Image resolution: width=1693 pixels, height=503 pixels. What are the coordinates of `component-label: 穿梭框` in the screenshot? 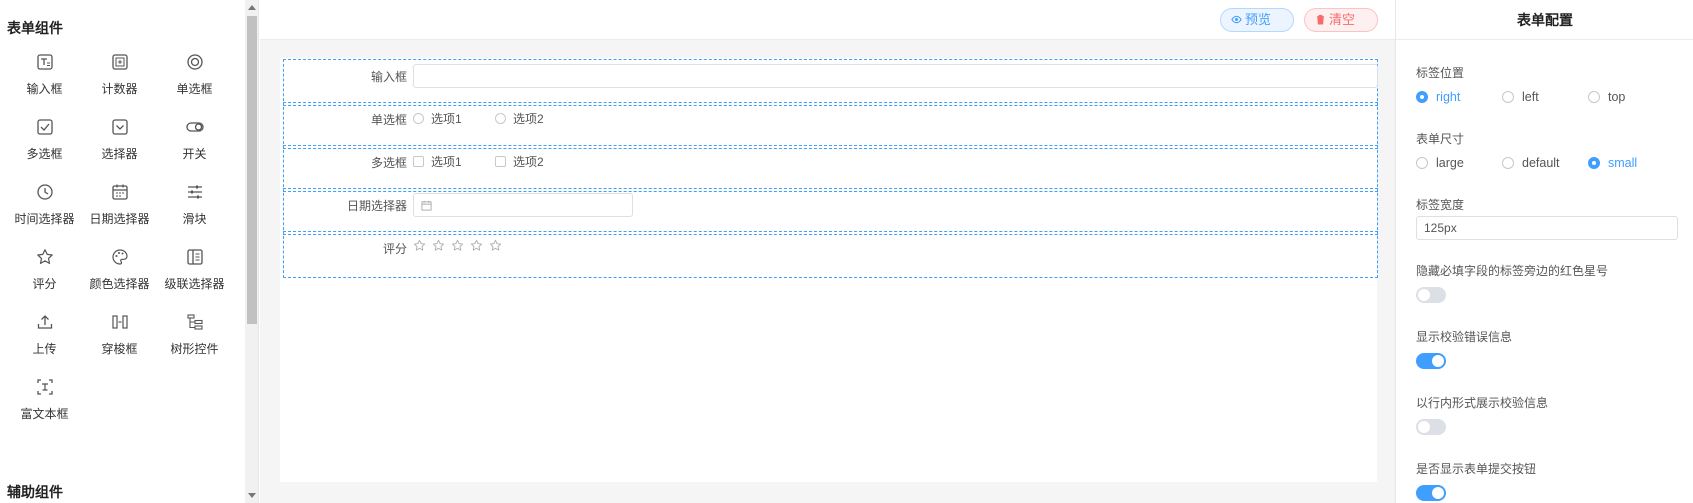 It's located at (119, 349).